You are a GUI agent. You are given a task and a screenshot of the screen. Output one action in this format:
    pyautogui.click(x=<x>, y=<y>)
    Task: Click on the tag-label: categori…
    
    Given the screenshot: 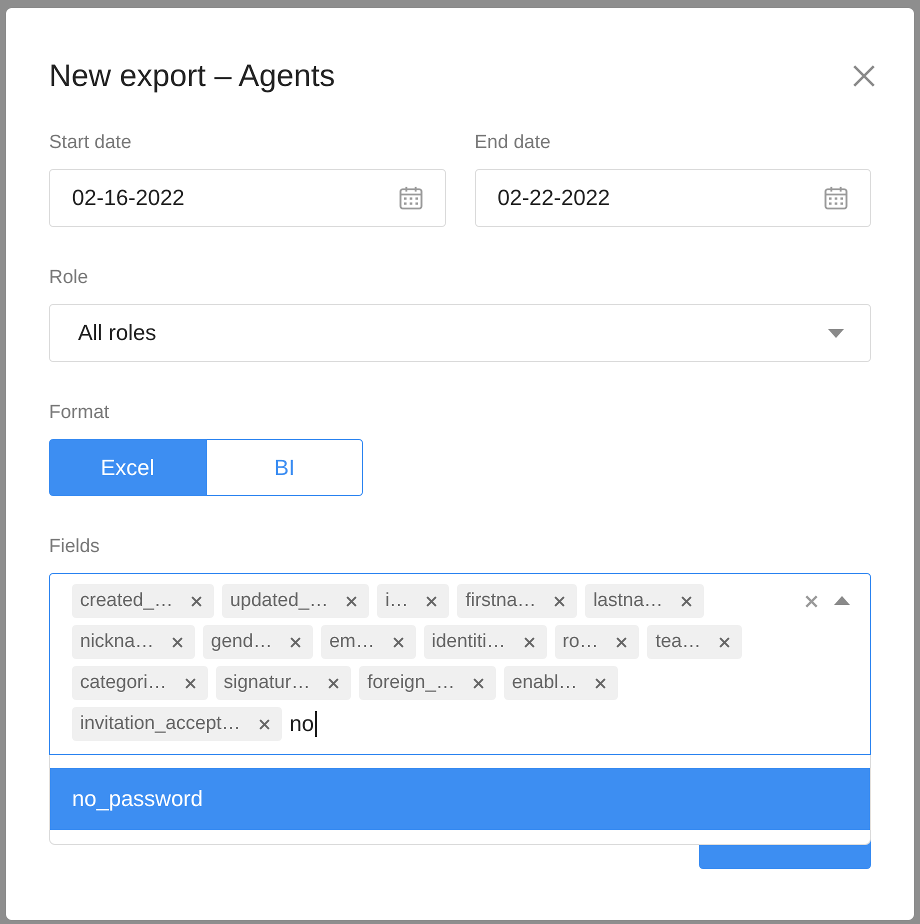 What is the action you would take?
    pyautogui.click(x=123, y=683)
    